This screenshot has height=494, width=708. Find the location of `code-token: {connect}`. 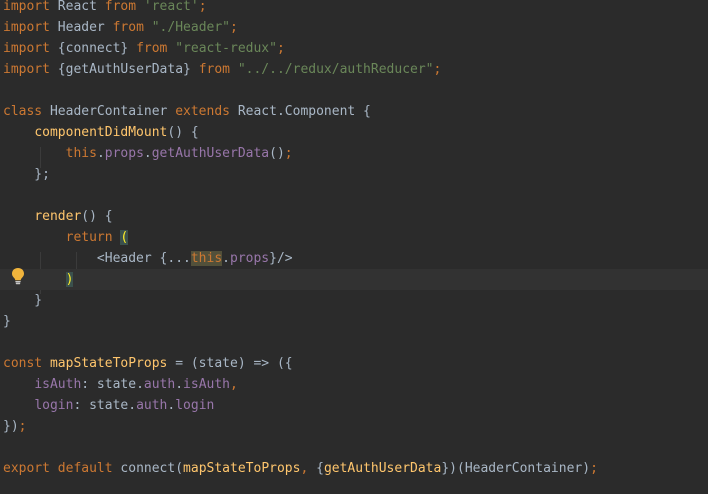

code-token: {connect} is located at coordinates (97, 48).